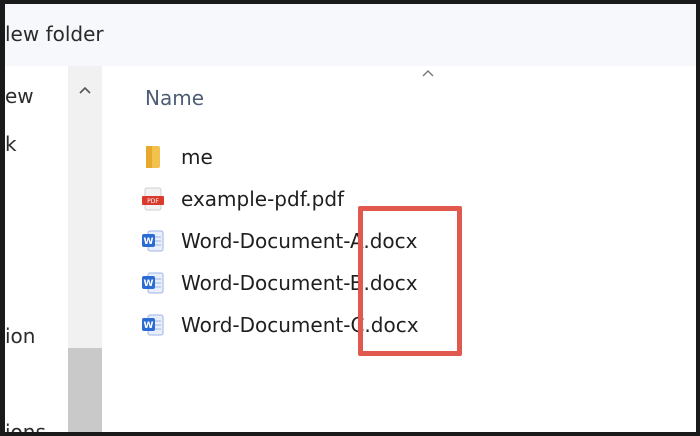 The height and width of the screenshot is (436, 700). What do you see at coordinates (85, 390) in the screenshot?
I see `nav-scroll-thumb` at bounding box center [85, 390].